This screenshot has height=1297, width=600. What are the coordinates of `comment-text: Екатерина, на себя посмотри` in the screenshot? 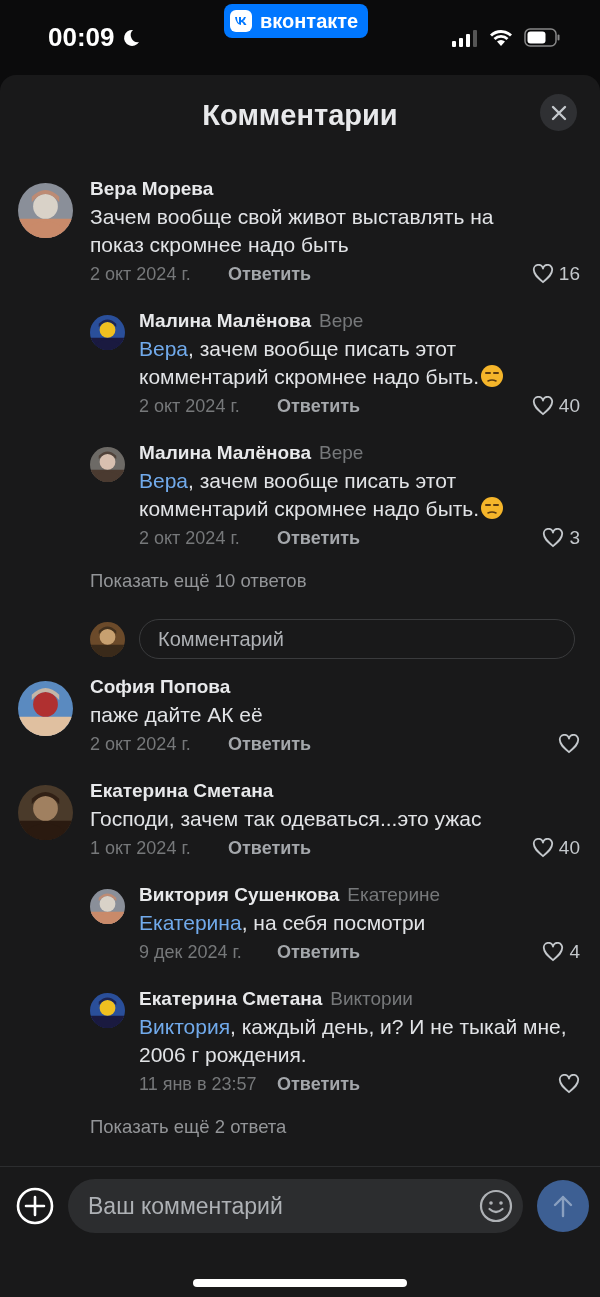 It's located at (283, 923).